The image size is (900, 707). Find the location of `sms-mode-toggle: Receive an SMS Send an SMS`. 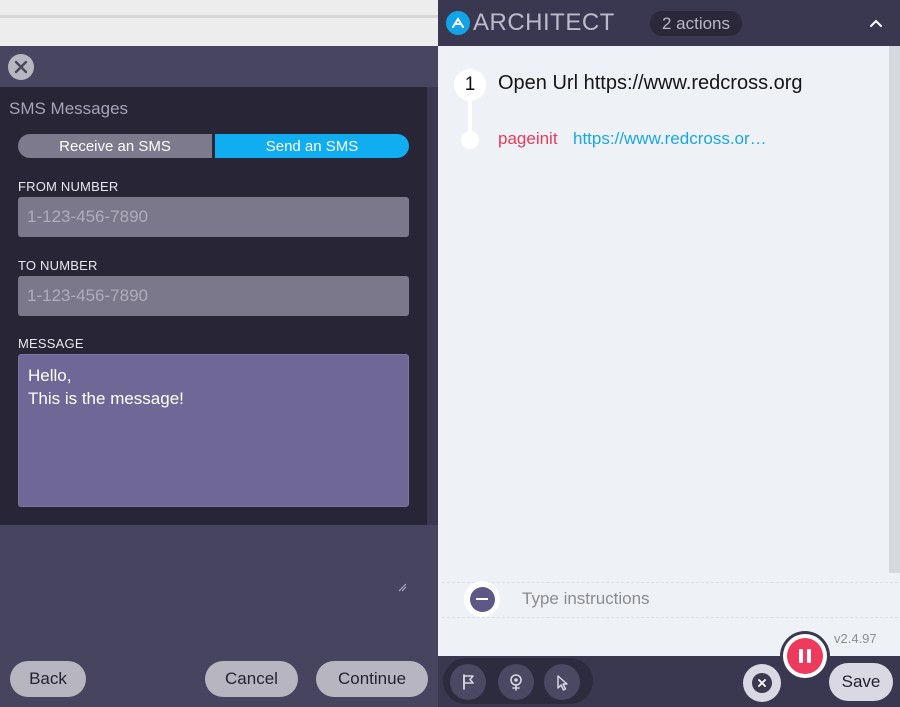

sms-mode-toggle: Receive an SMS Send an SMS is located at coordinates (213, 146).